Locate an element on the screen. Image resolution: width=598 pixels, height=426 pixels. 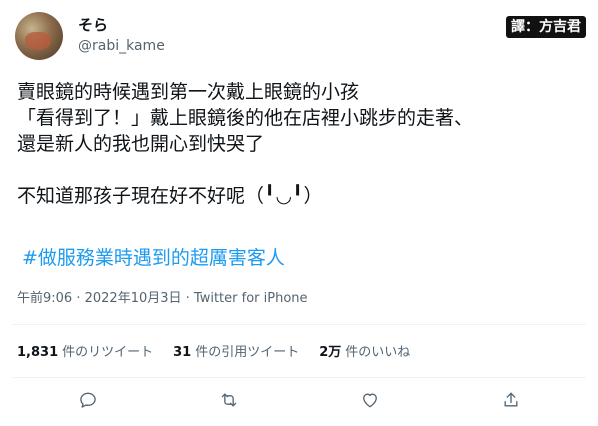
like-button is located at coordinates (370, 400).